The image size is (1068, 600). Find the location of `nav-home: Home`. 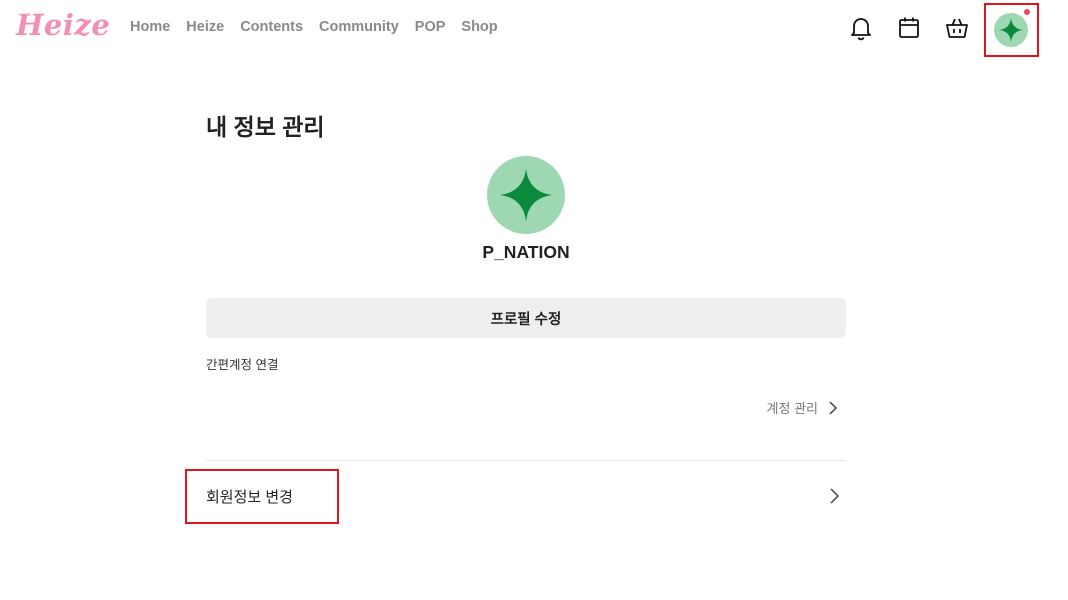

nav-home: Home is located at coordinates (150, 27).